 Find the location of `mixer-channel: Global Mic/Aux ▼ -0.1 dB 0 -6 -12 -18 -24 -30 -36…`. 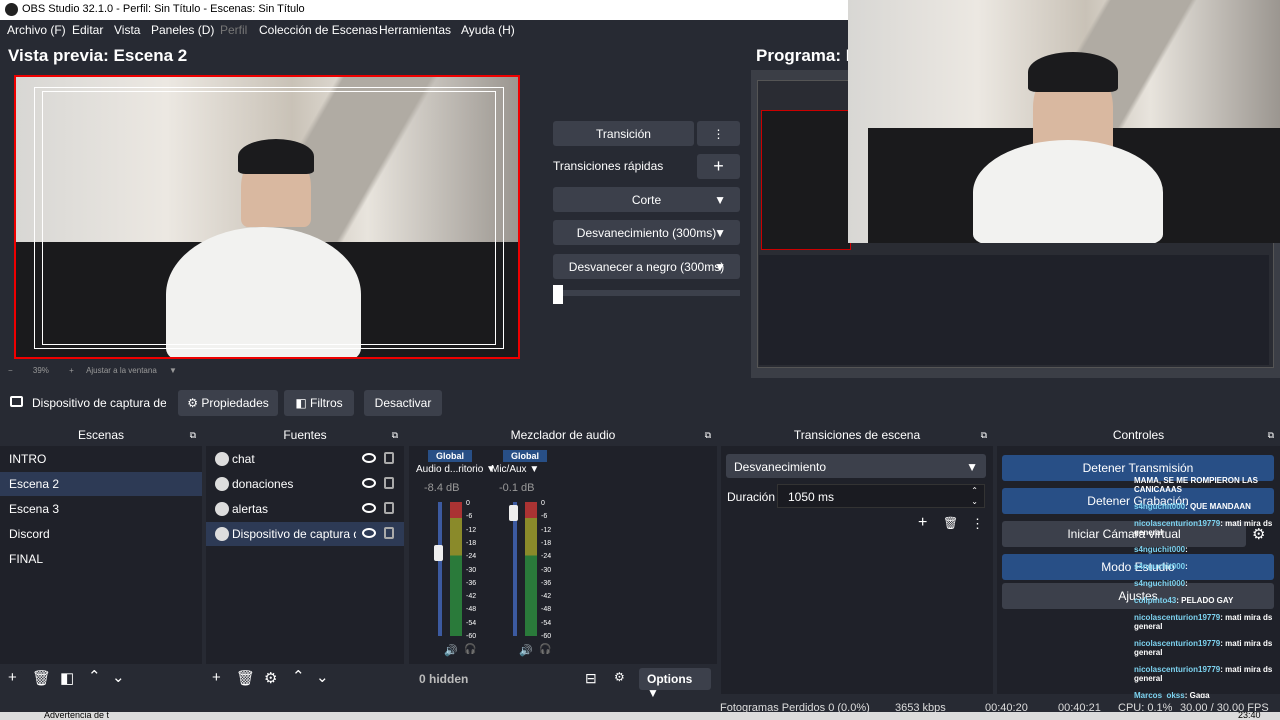

mixer-channel: Global Mic/Aux ▼ -0.1 dB 0 -6 -12 -18 -24 -30 -36… is located at coordinates (525, 555).